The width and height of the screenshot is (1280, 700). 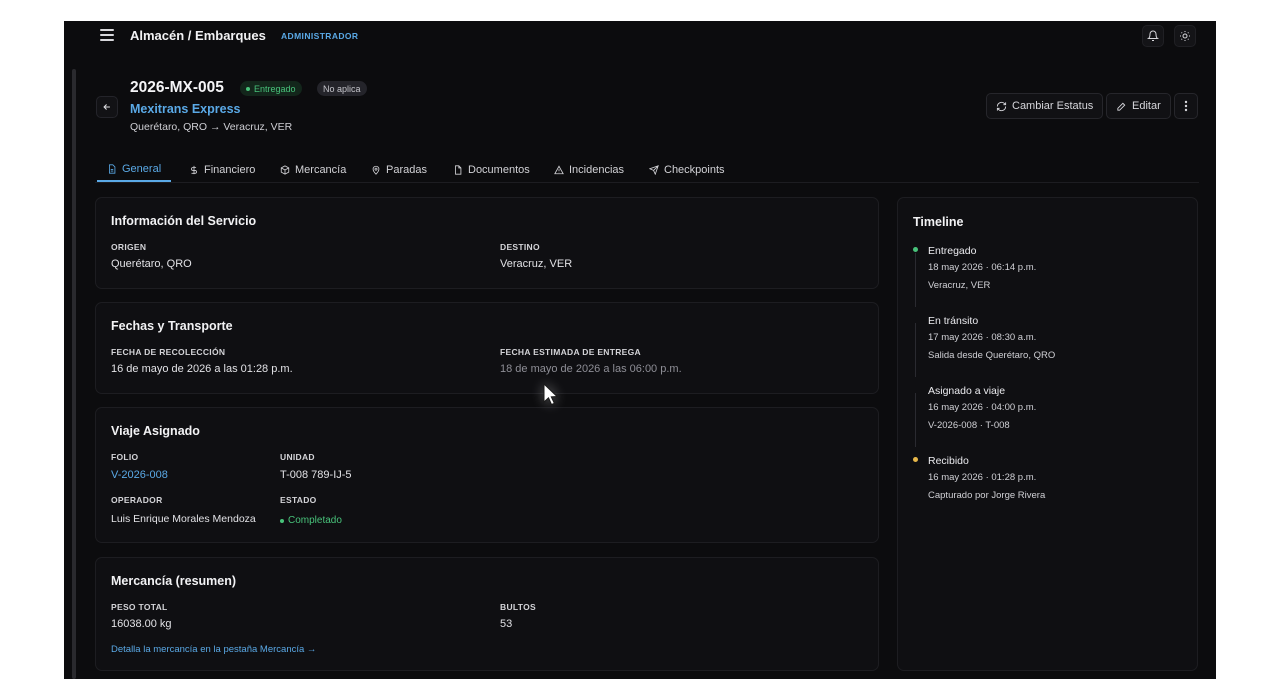 I want to click on card-title: Información del Servicio, so click(x=184, y=221).